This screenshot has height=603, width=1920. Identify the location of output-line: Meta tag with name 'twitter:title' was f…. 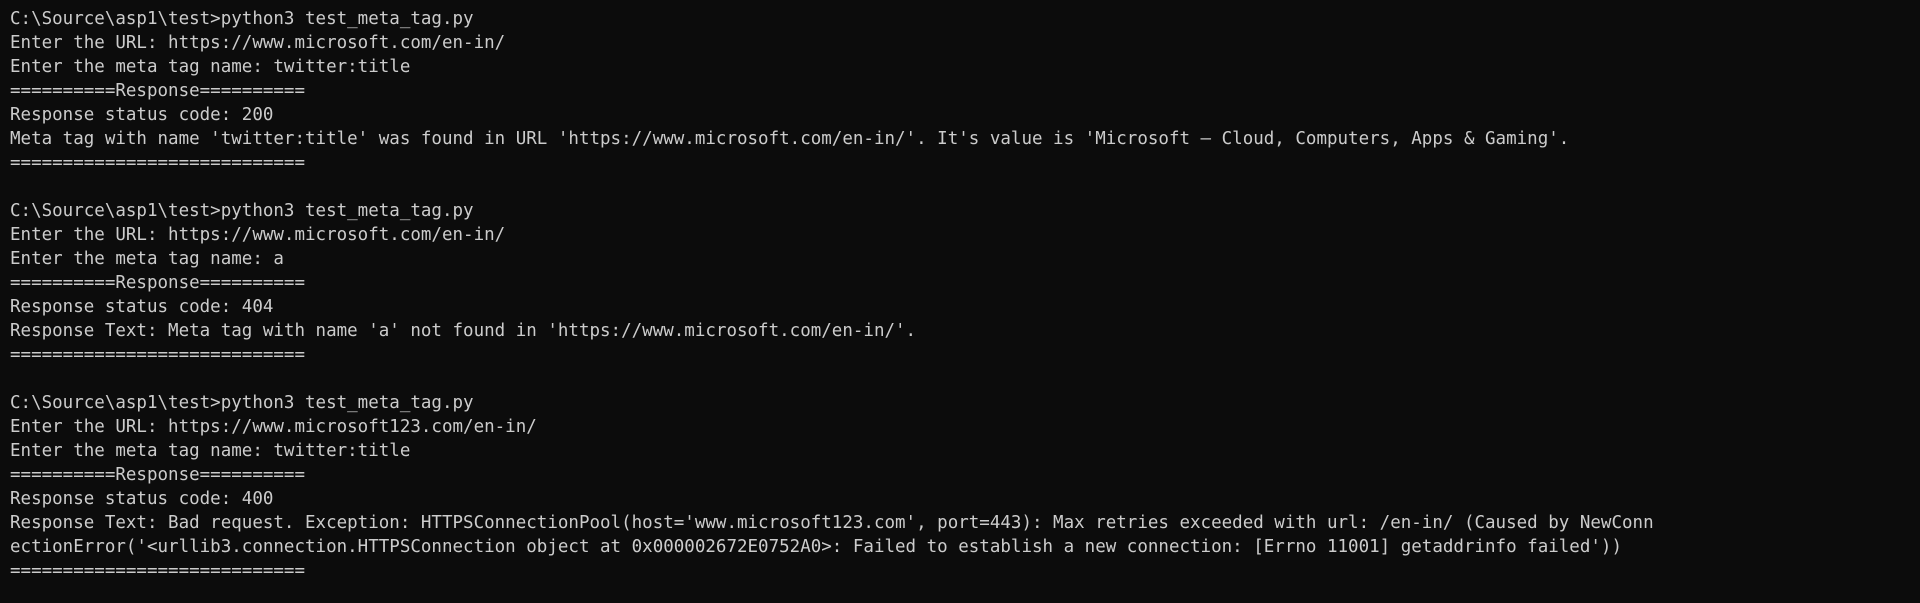
(790, 139).